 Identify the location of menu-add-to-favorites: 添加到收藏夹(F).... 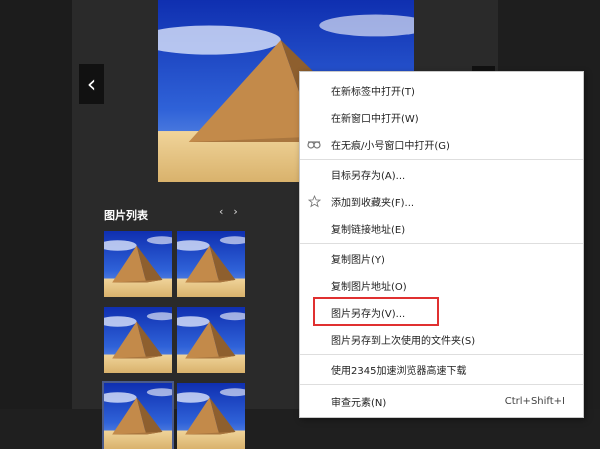
(441, 201).